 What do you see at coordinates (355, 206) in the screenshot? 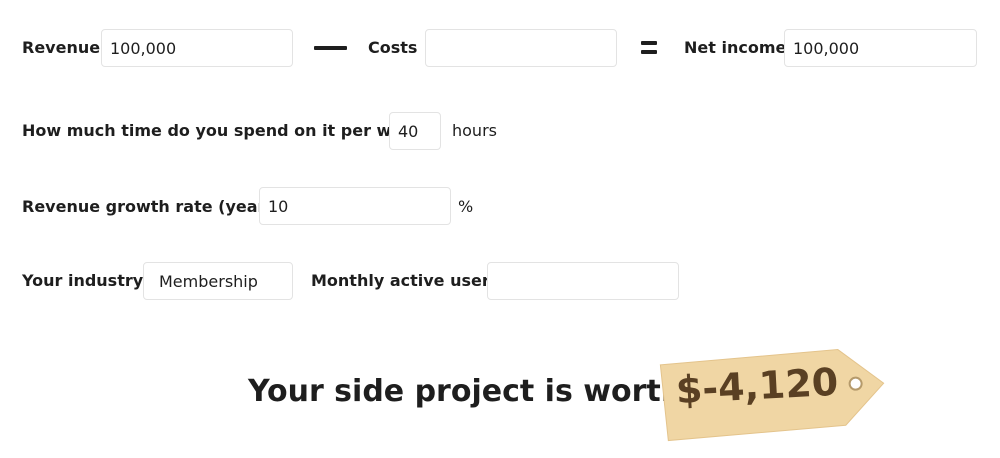
I see `growth-rate-input` at bounding box center [355, 206].